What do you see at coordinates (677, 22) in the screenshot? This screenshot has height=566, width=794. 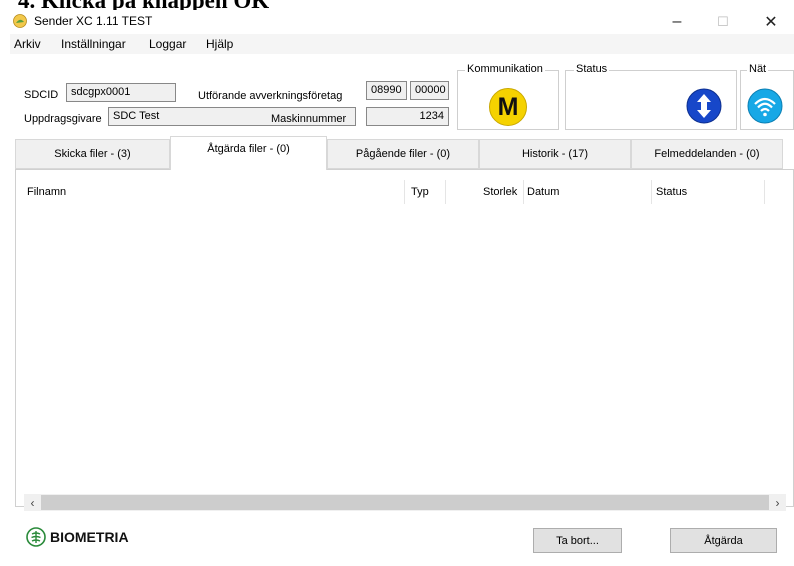 I see `minimize-button: –` at bounding box center [677, 22].